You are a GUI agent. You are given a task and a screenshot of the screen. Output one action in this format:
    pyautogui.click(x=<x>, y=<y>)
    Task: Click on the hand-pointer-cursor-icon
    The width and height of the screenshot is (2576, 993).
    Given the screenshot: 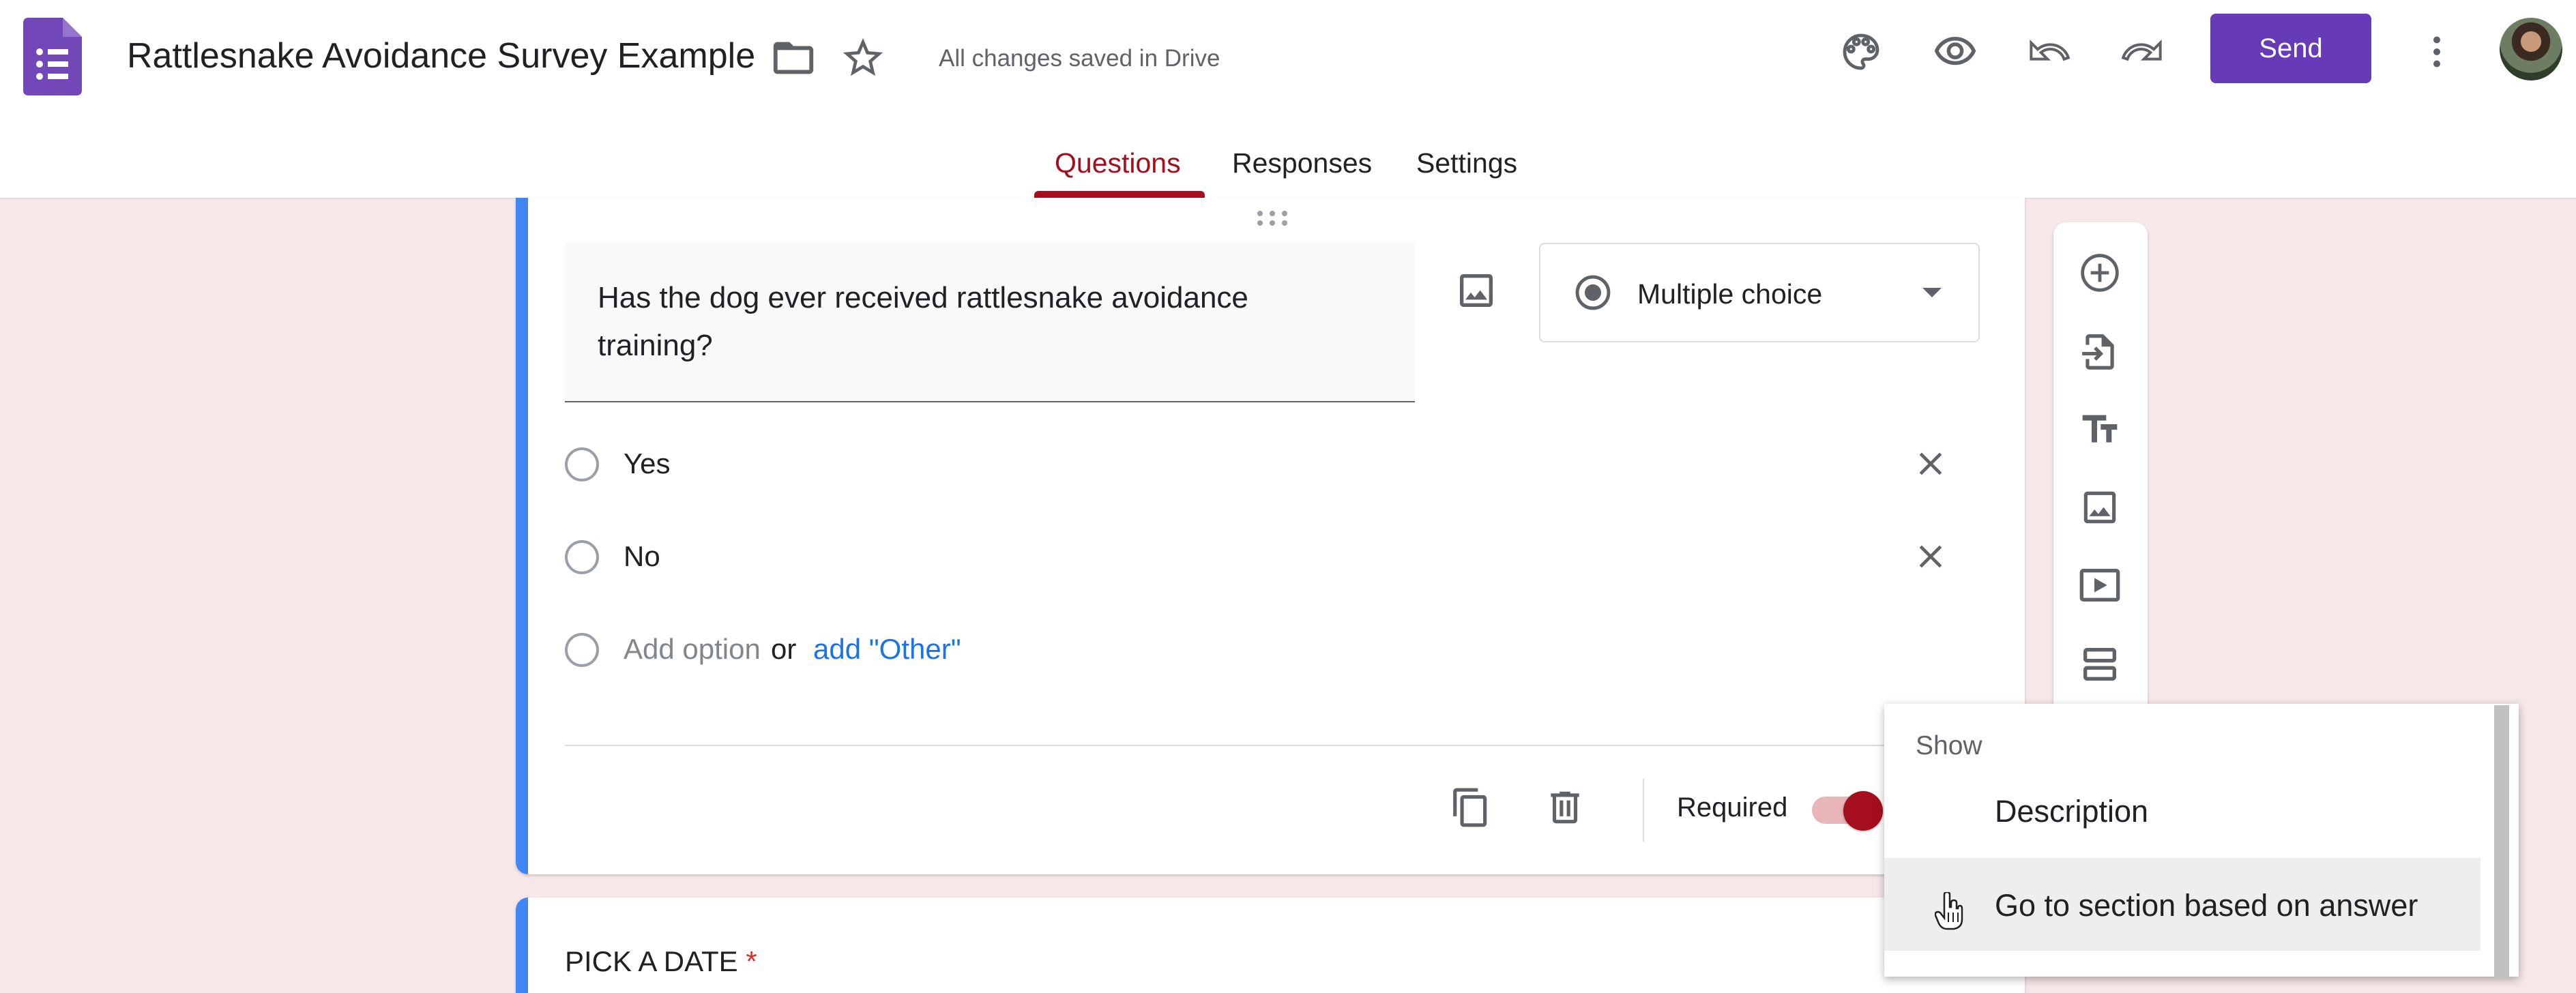 What is the action you would take?
    pyautogui.click(x=1949, y=910)
    